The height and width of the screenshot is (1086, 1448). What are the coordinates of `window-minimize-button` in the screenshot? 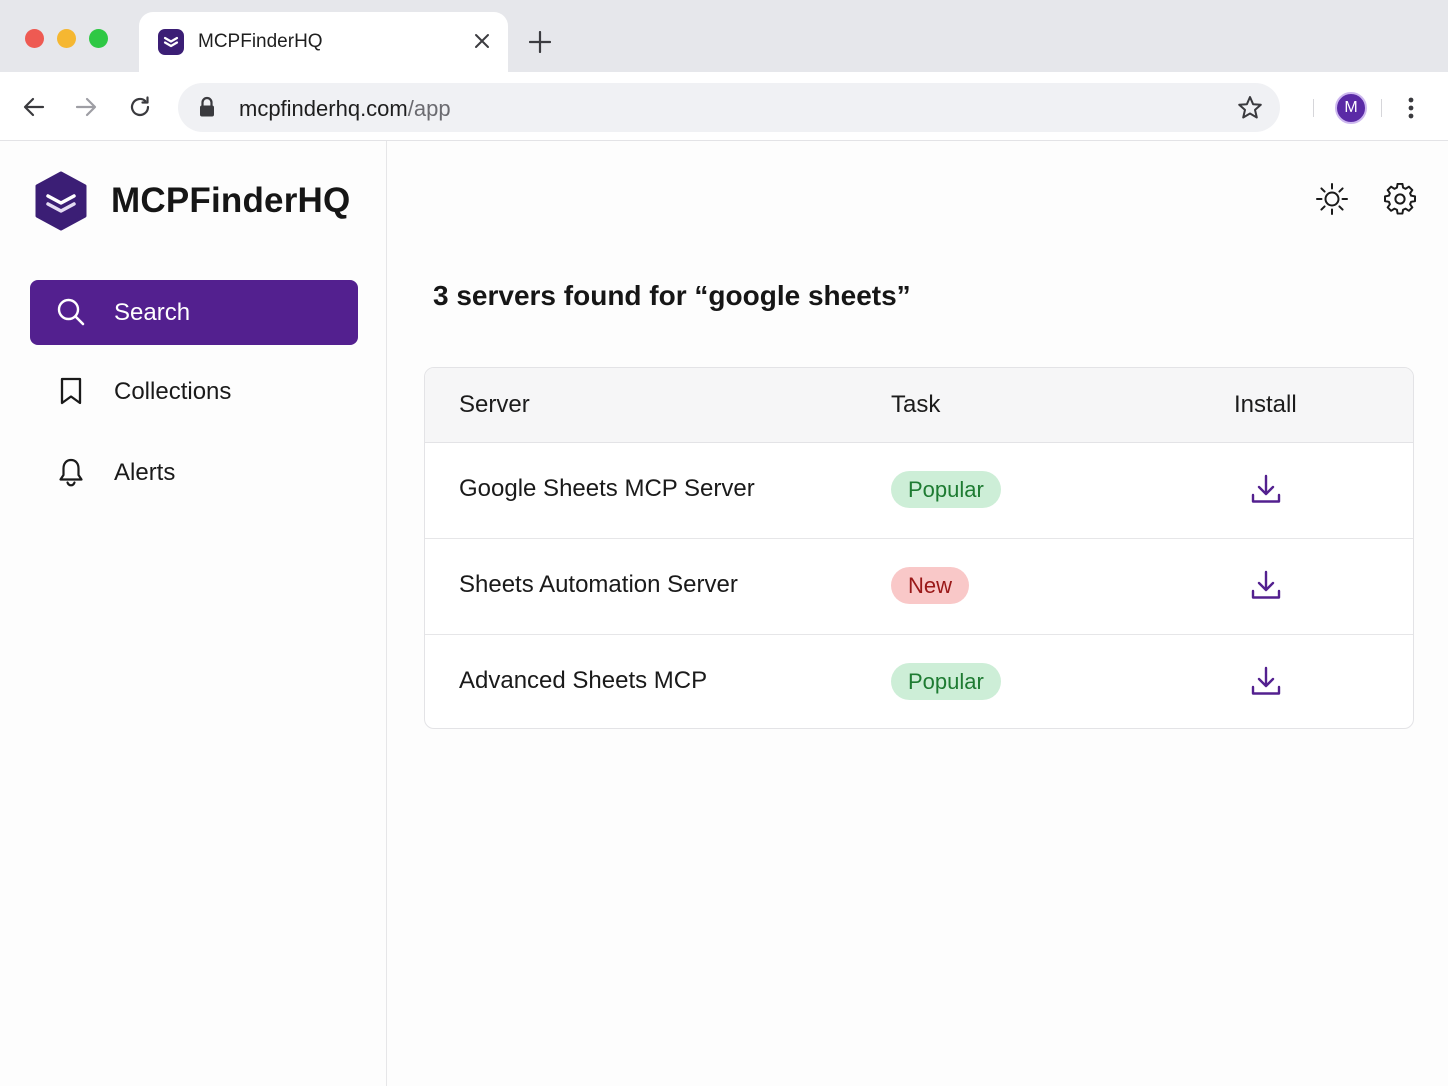 It's located at (66, 38).